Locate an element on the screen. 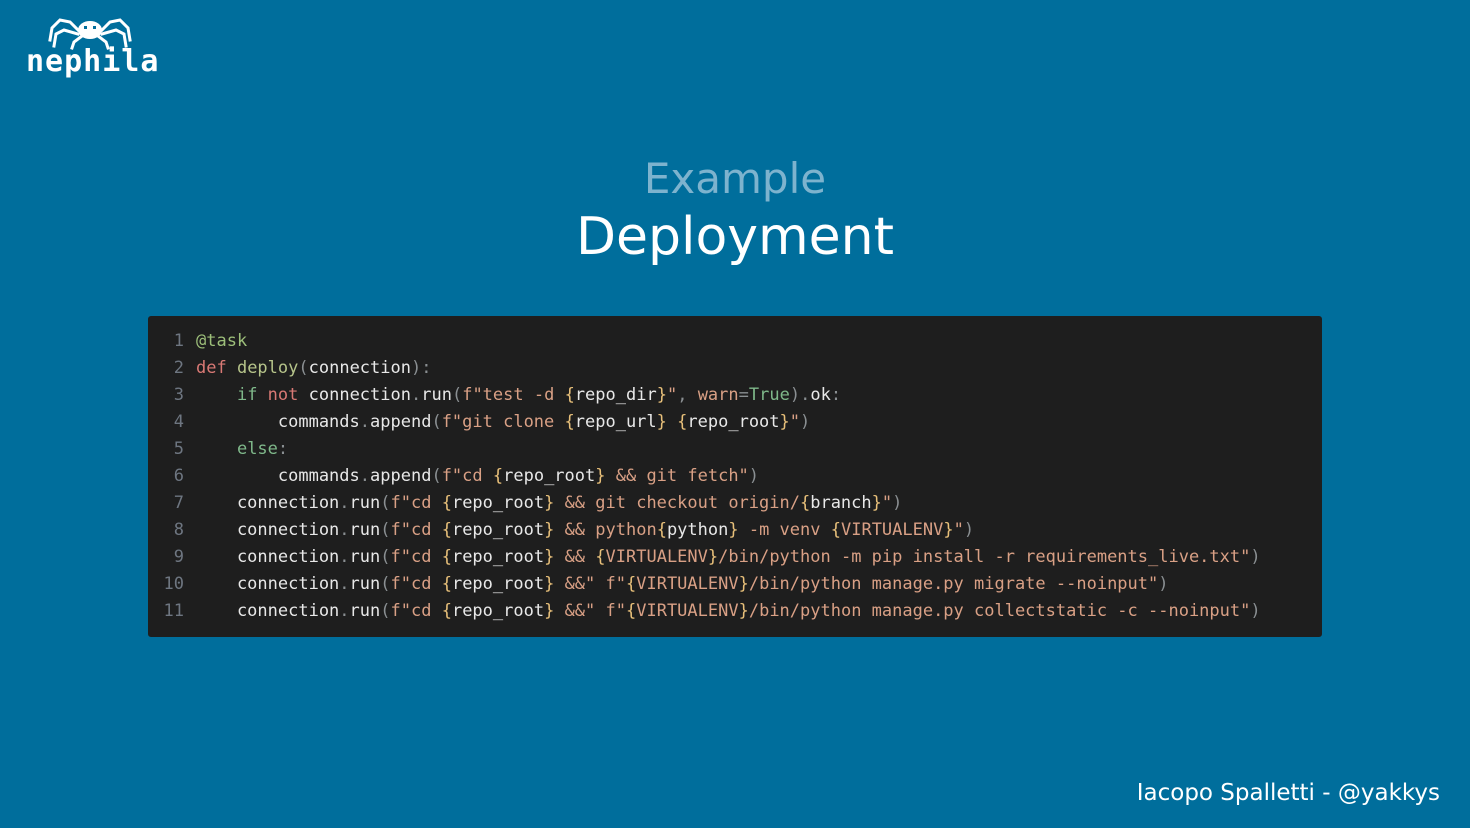 The image size is (1470, 828). line-number: 2 is located at coordinates (178, 368).